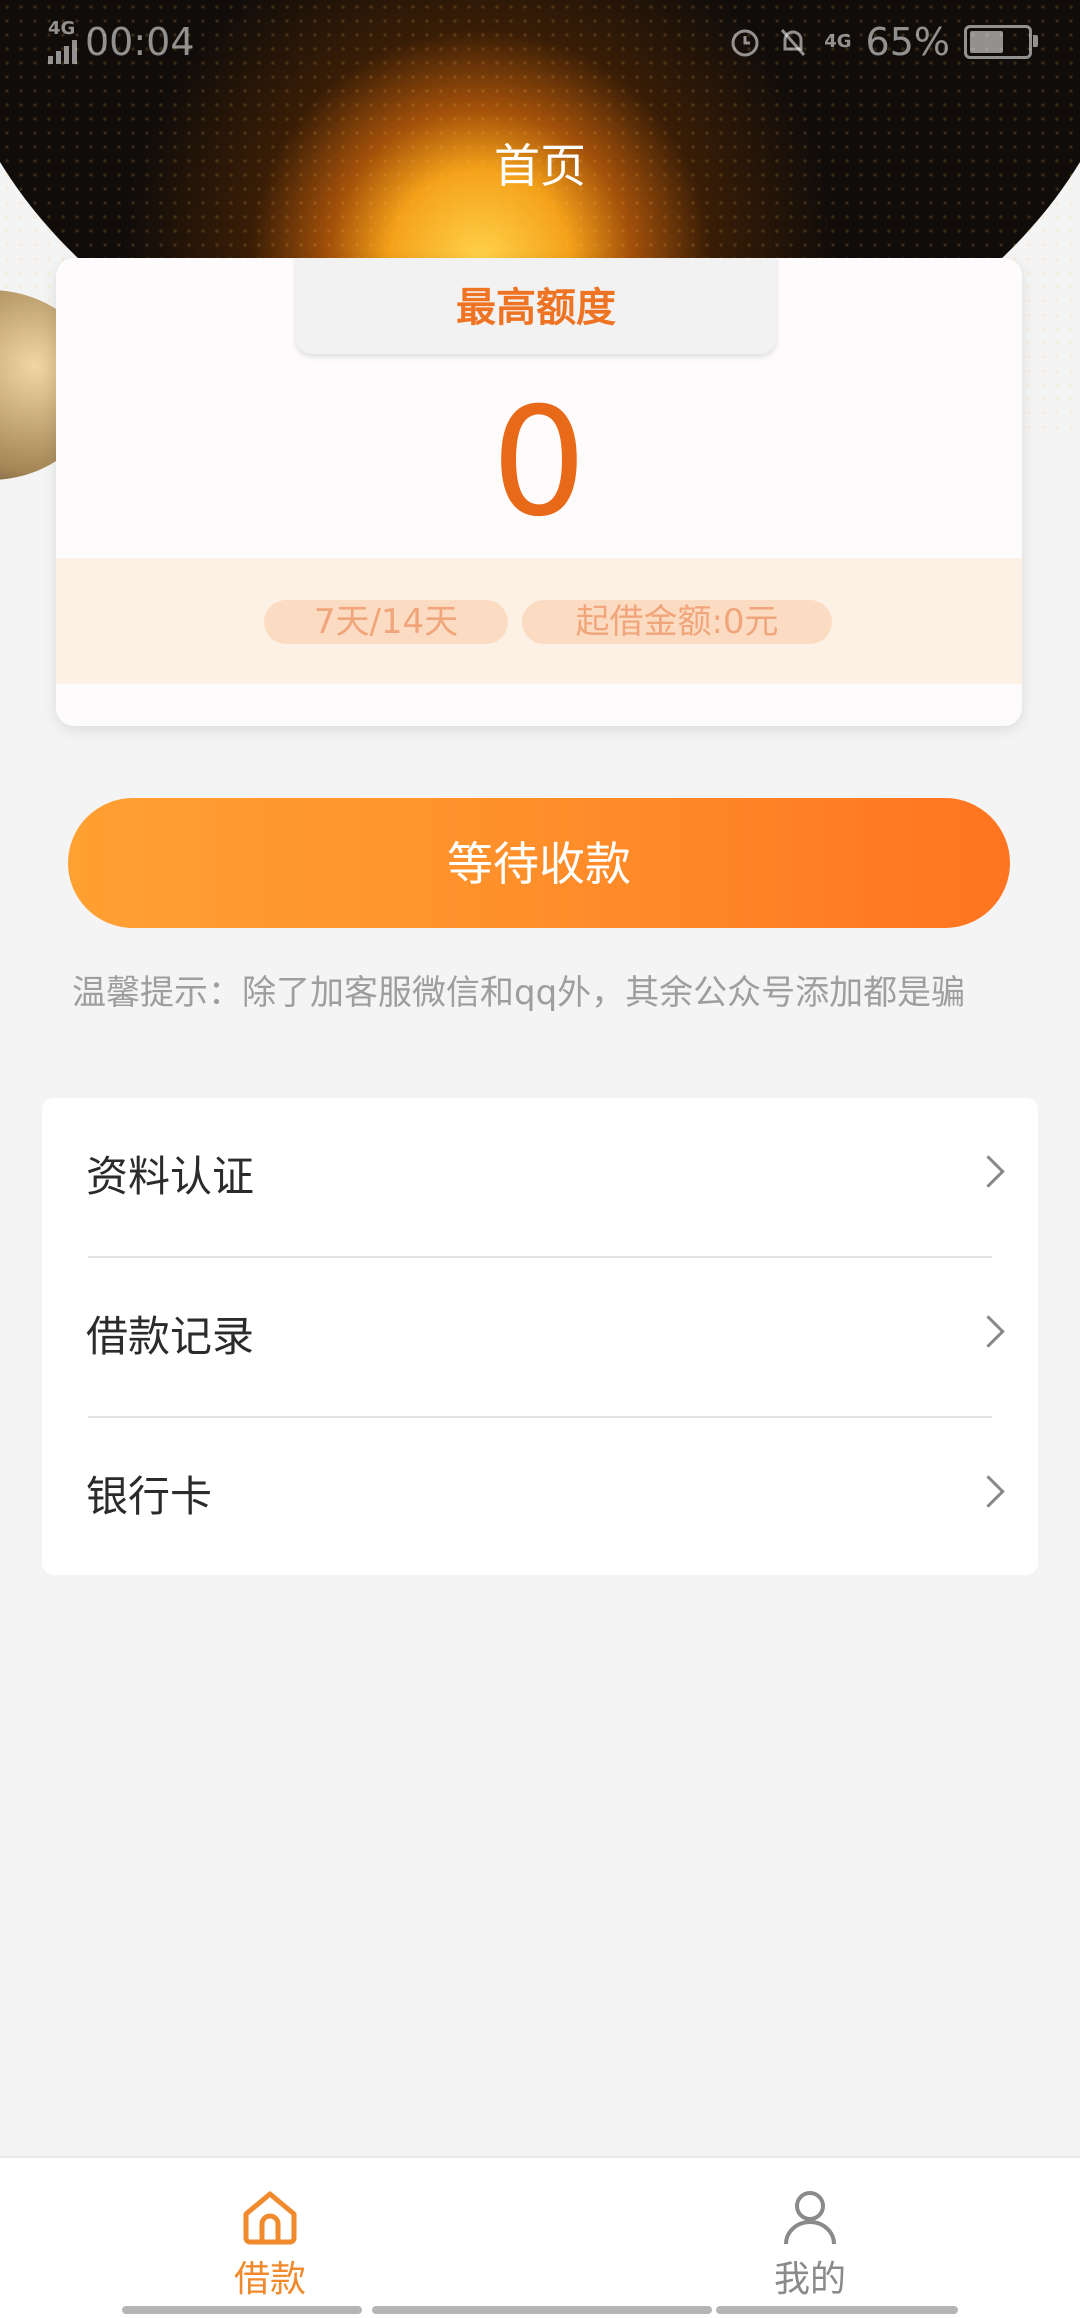 This screenshot has height=2318, width=1080. What do you see at coordinates (986, 42) in the screenshot?
I see `battery-level` at bounding box center [986, 42].